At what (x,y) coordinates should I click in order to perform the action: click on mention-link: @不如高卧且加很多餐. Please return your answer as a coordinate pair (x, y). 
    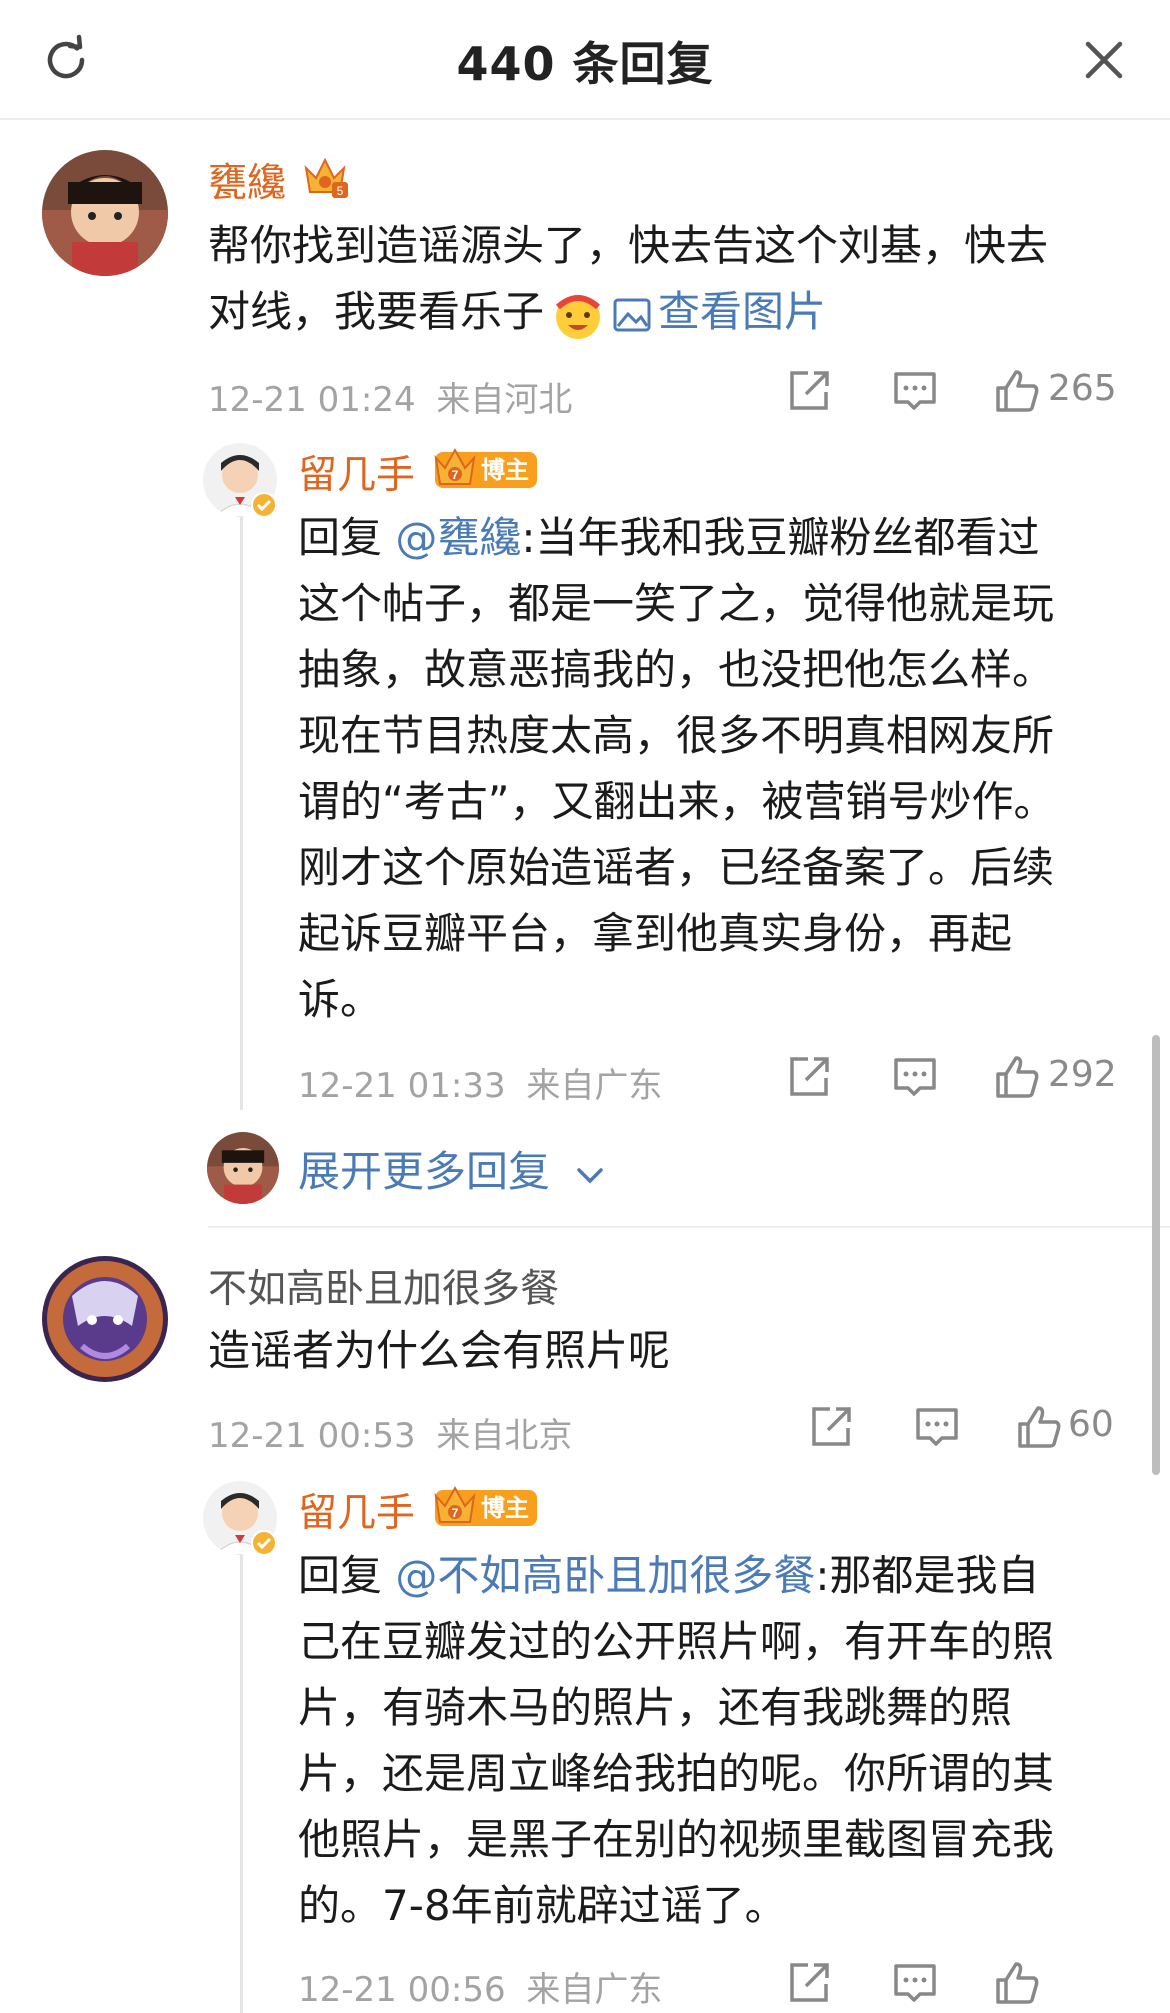
    Looking at the image, I should click on (605, 1575).